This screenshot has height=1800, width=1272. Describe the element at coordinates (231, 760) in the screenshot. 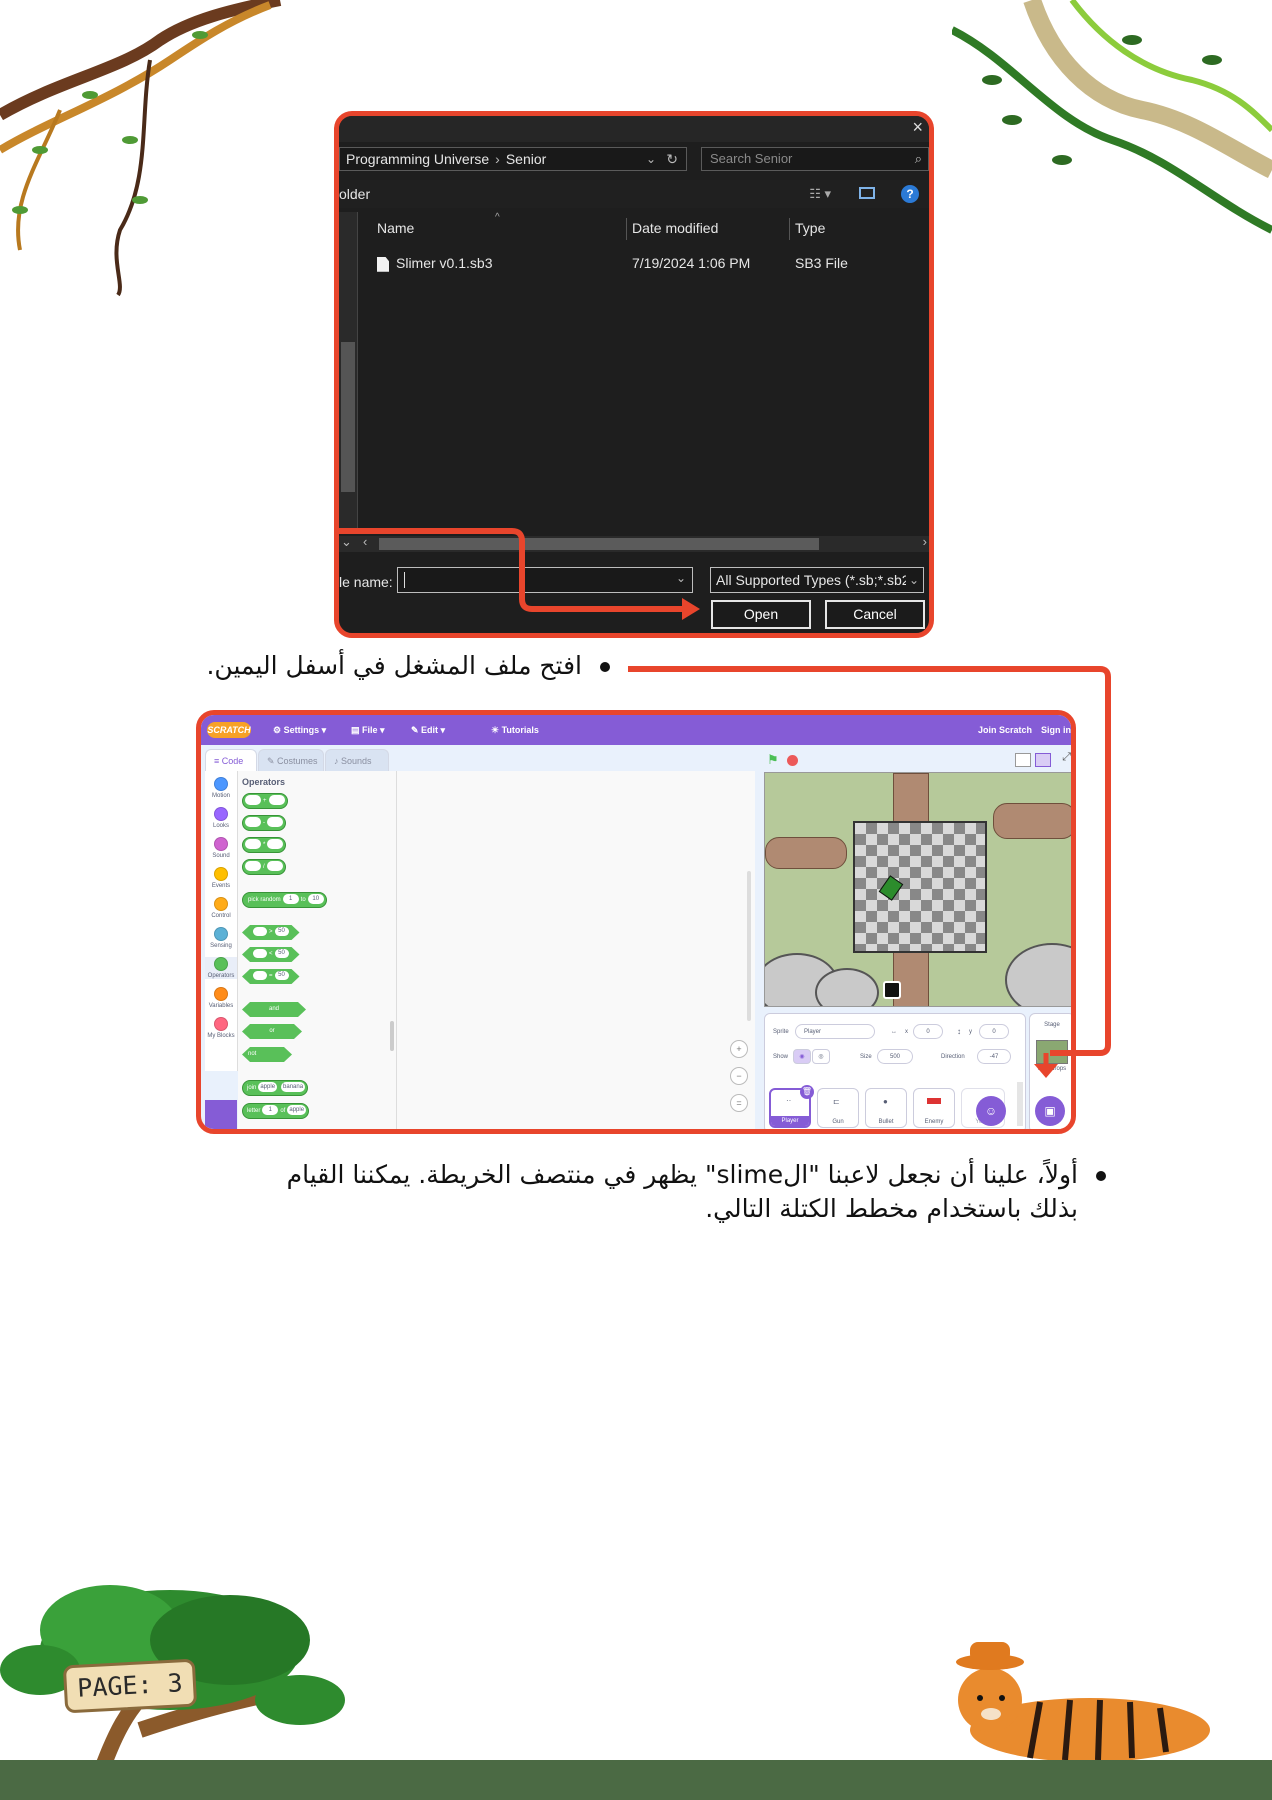

I see `tab-code: ≡ Code` at that location.